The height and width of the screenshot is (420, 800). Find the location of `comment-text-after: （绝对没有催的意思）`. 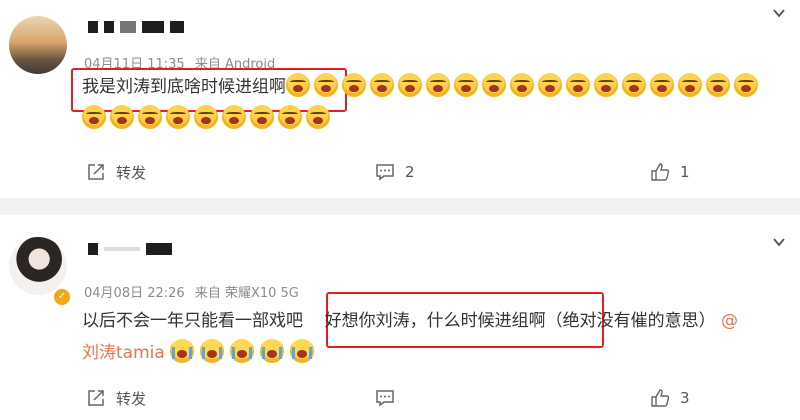

comment-text-after: （绝对没有催的意思） is located at coordinates (630, 321).